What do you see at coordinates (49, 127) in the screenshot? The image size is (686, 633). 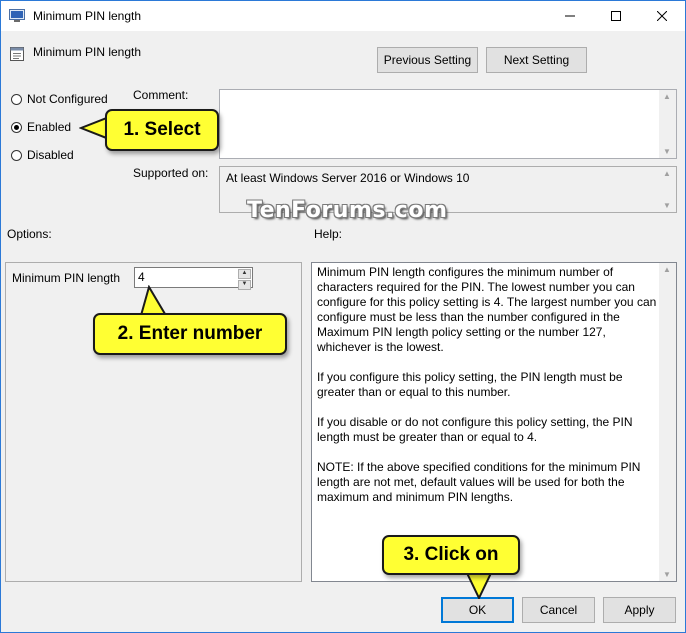 I see `radio-label: Enabled` at bounding box center [49, 127].